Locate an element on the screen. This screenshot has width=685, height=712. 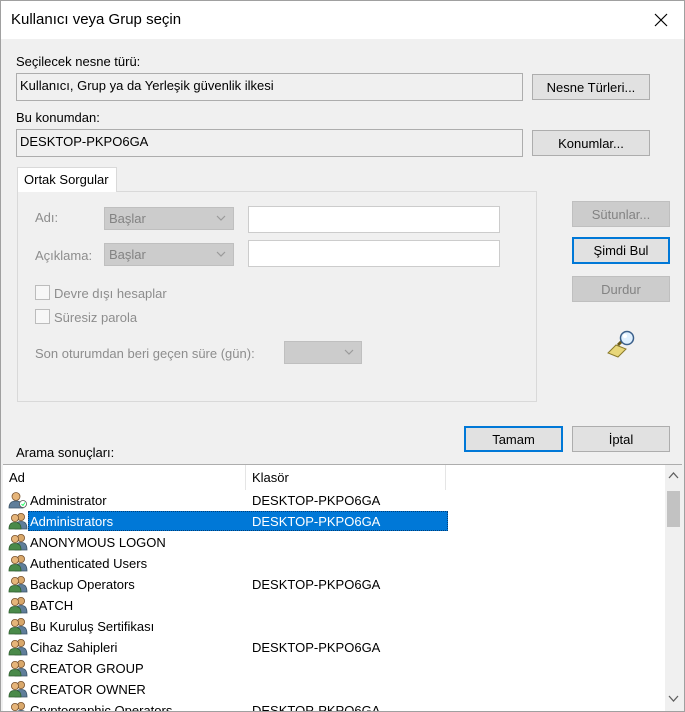
description-input is located at coordinates (374, 253).